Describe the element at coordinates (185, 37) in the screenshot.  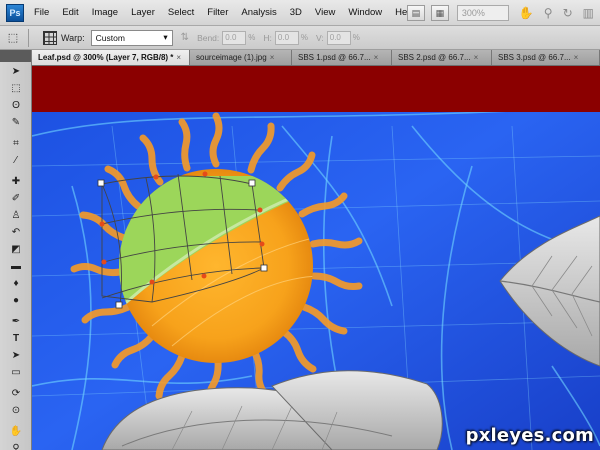
I see `orientation-icon: ⇅` at that location.